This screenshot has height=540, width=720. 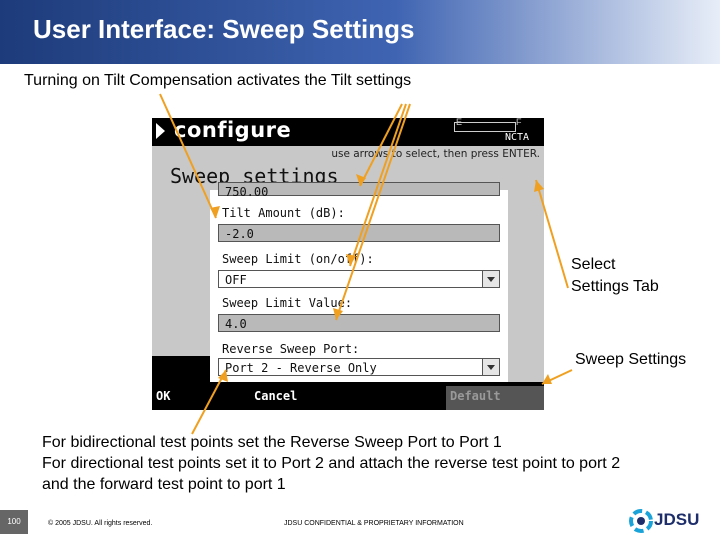 What do you see at coordinates (14, 522) in the screenshot?
I see `page-number: 100` at bounding box center [14, 522].